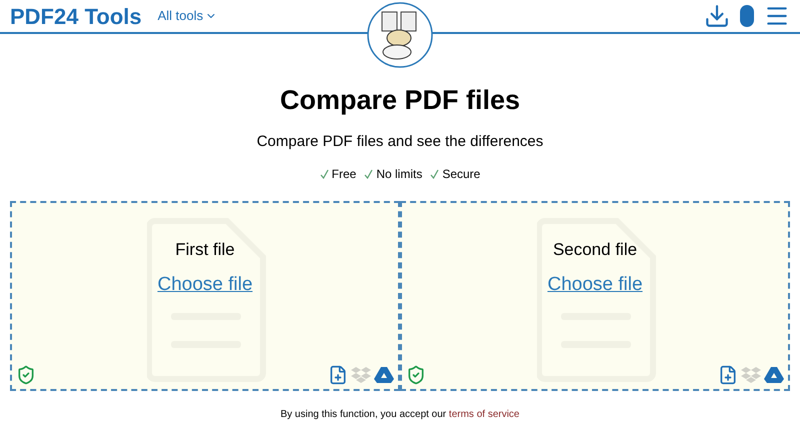  What do you see at coordinates (461, 174) in the screenshot?
I see `feature-label: Secure` at bounding box center [461, 174].